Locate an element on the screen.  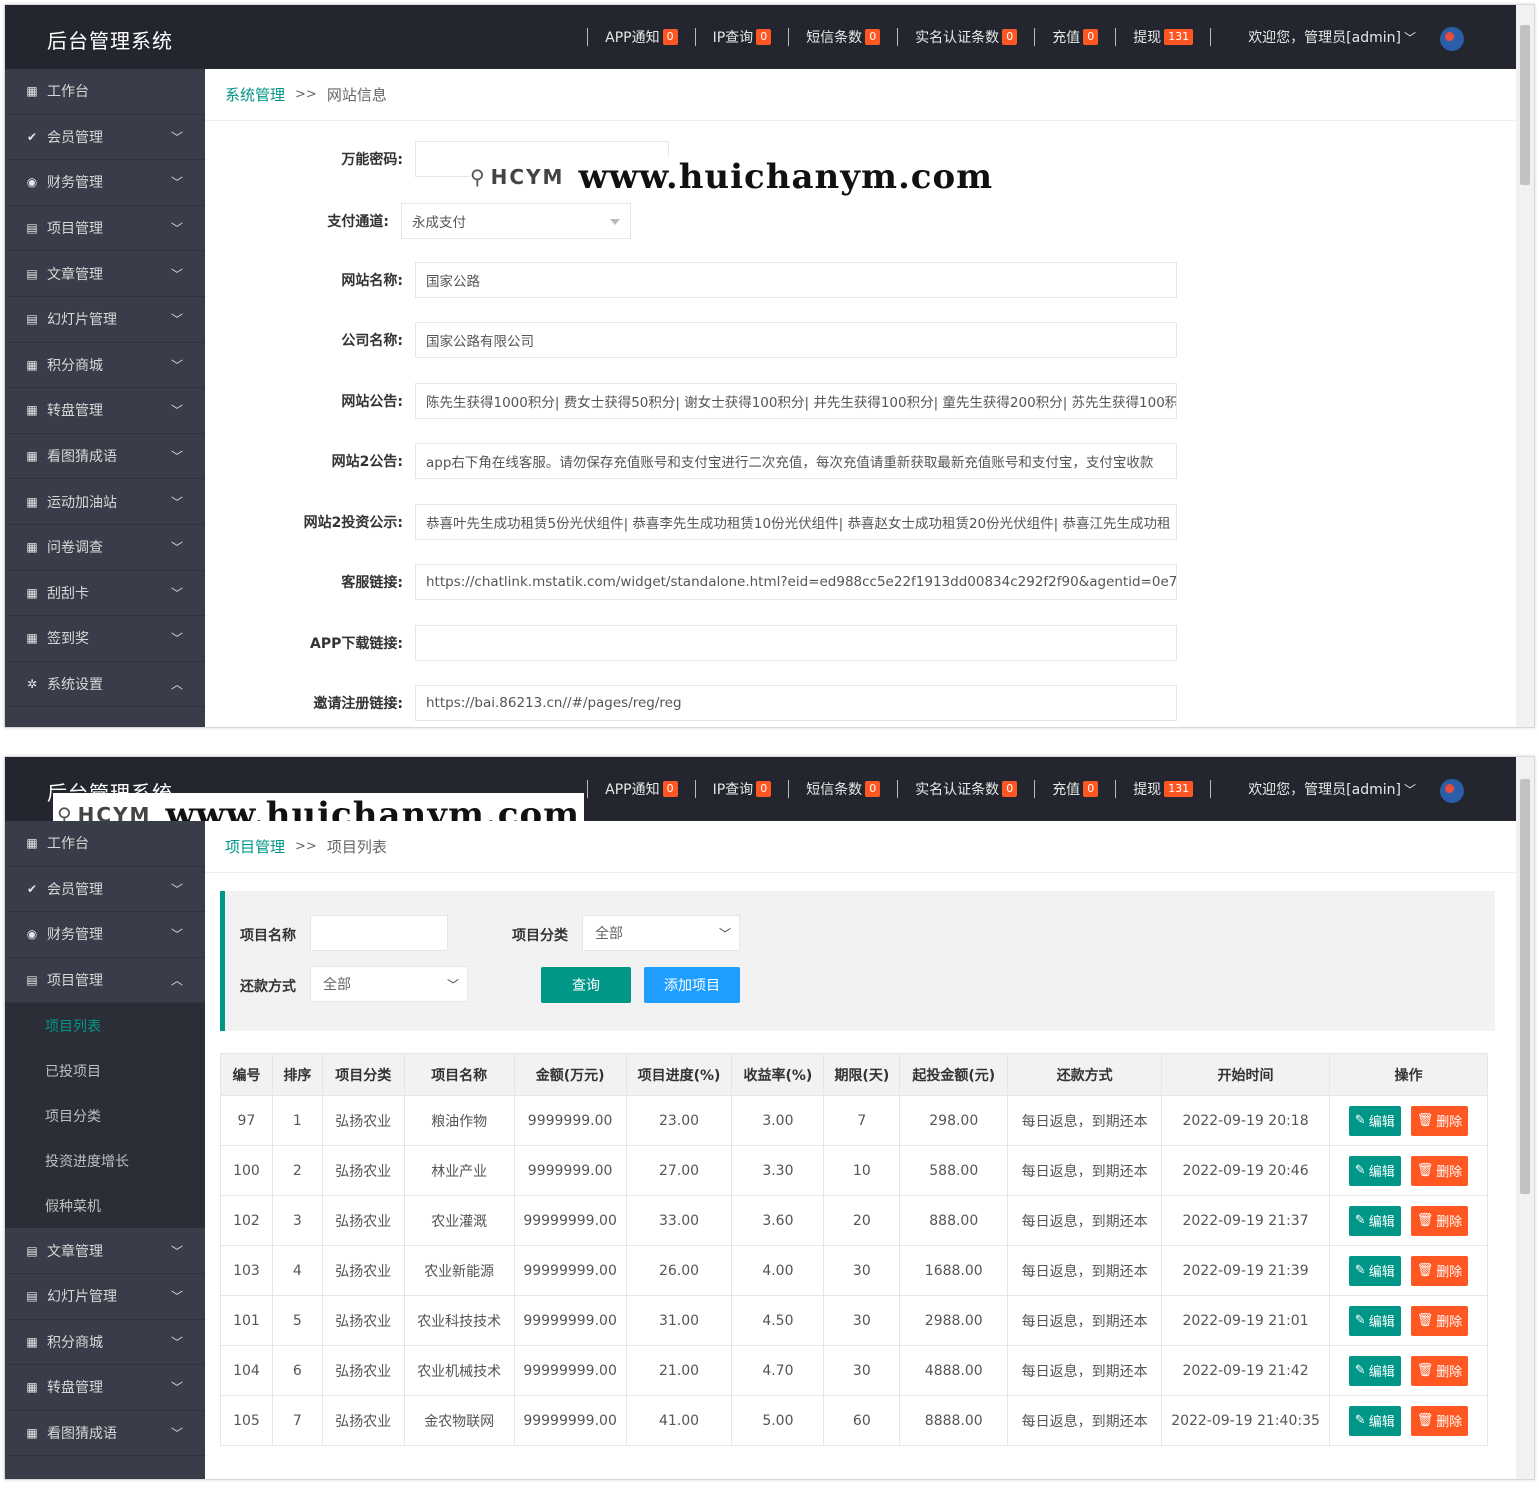
add-project-button: 添加项目 is located at coordinates (692, 985).